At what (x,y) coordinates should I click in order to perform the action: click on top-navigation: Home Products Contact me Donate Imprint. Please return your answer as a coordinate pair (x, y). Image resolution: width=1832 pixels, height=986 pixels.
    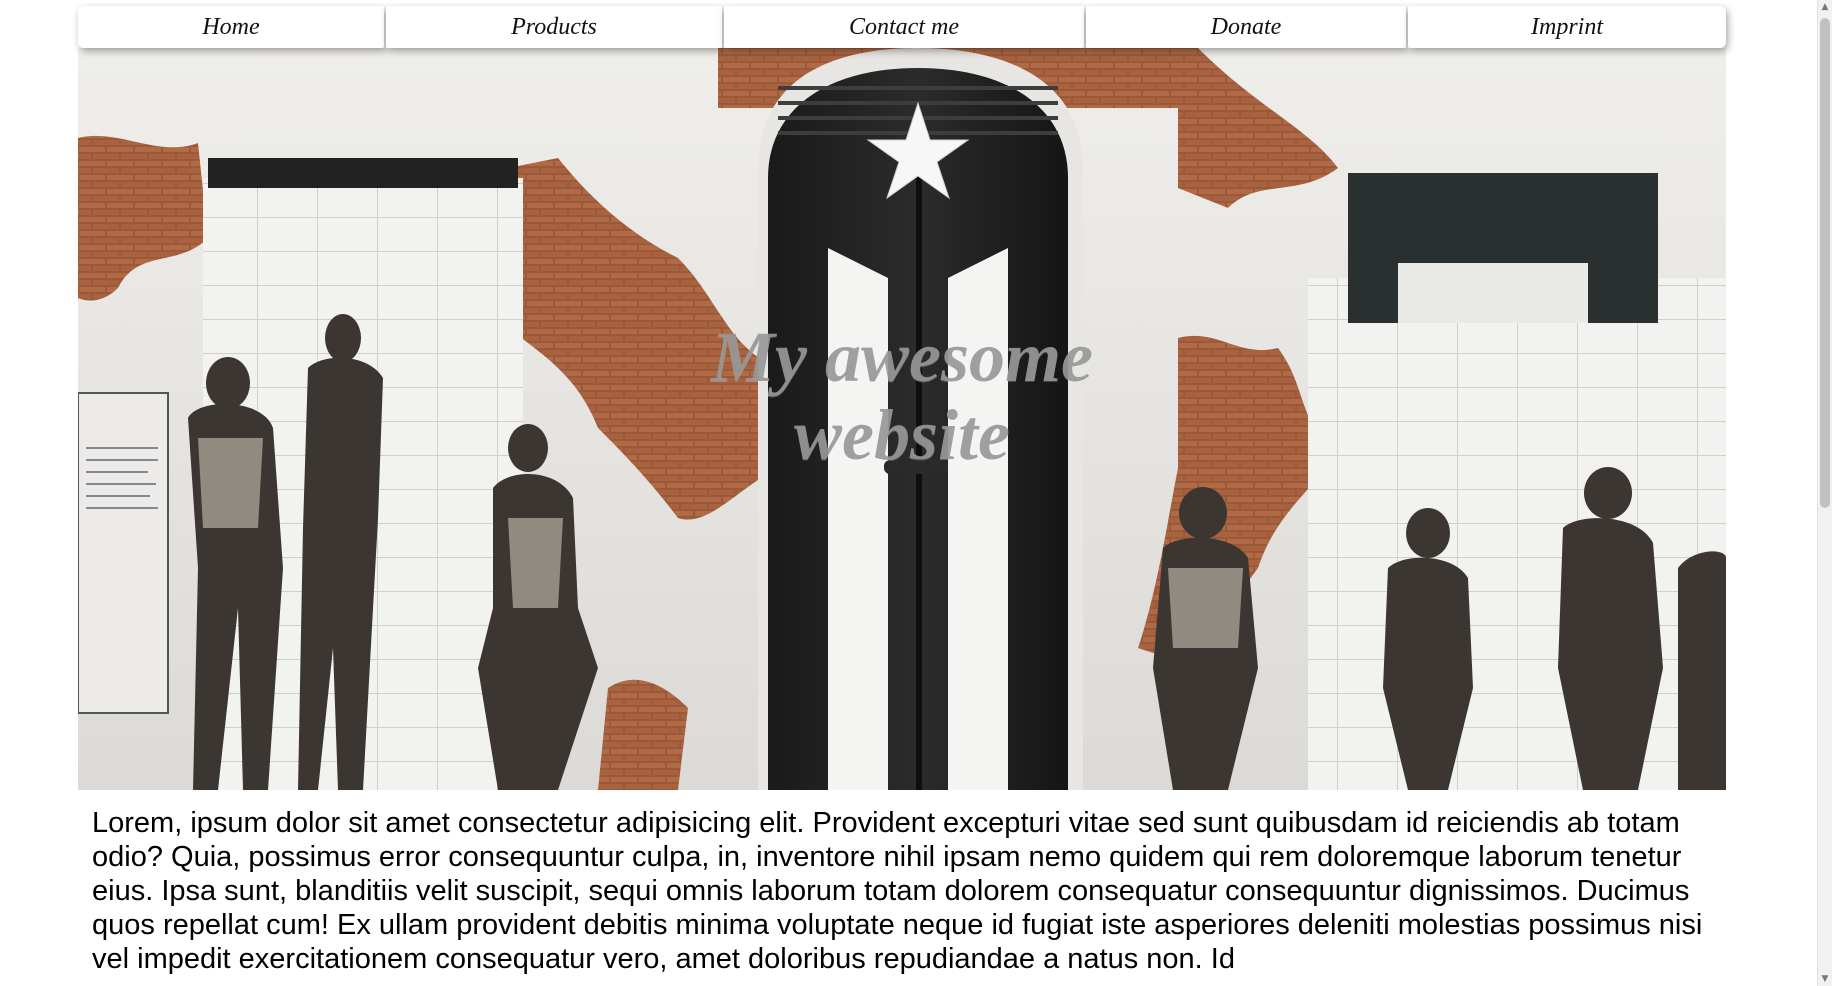
    Looking at the image, I should click on (902, 27).